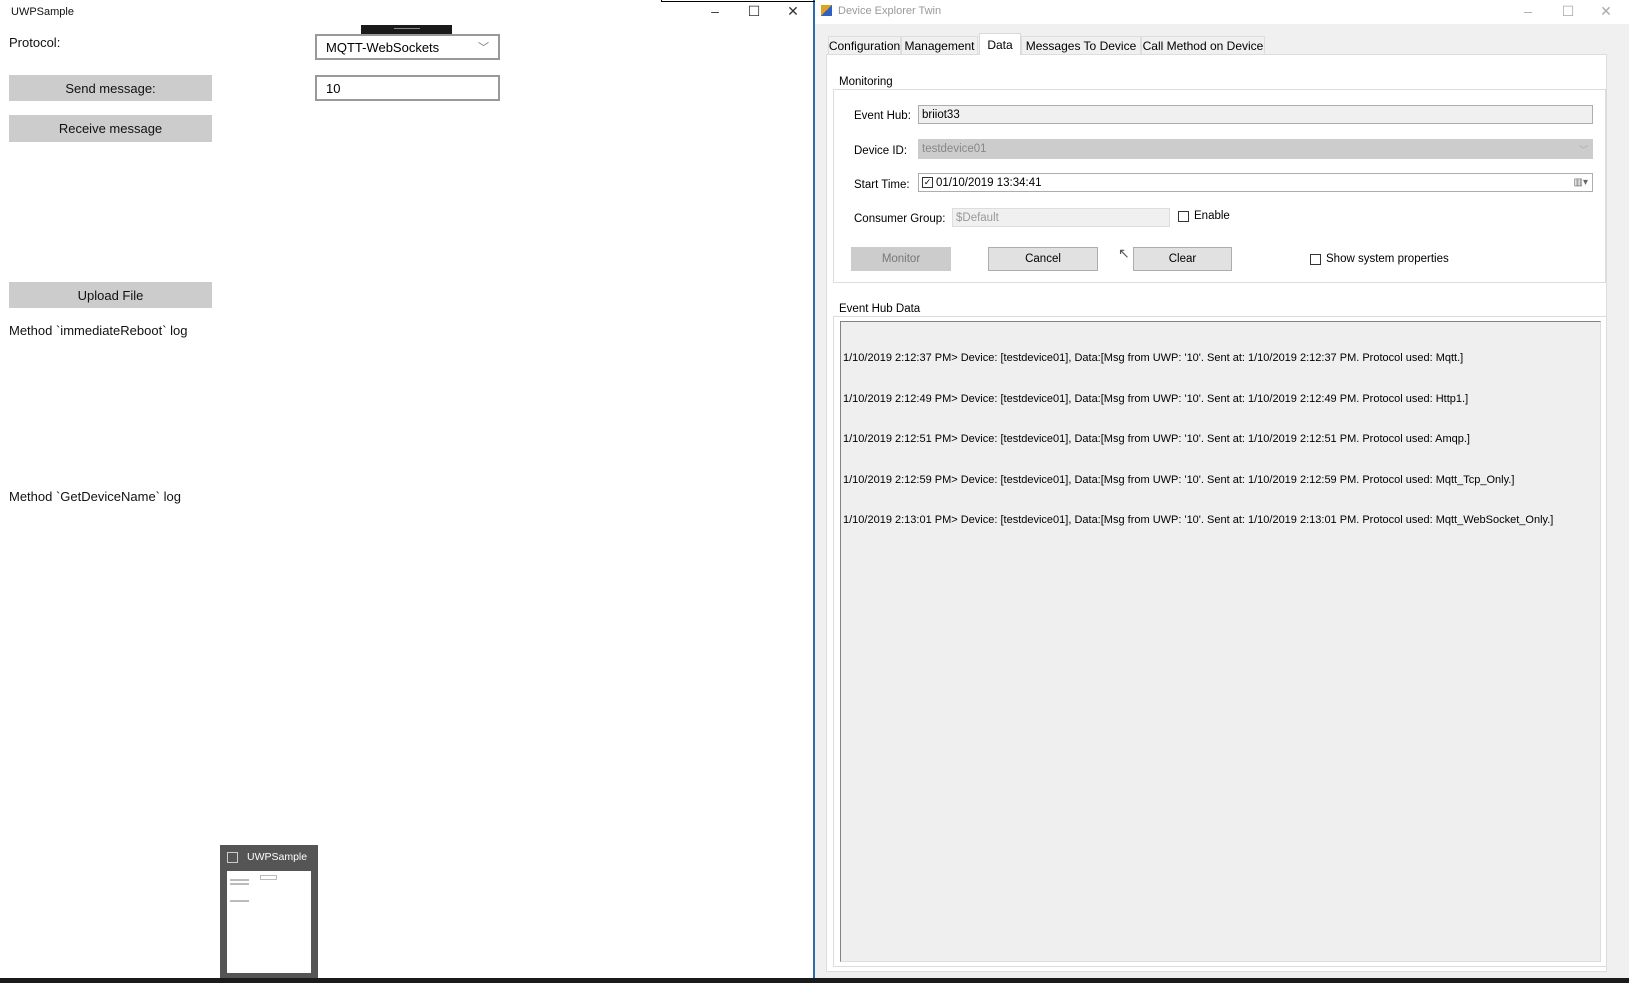 This screenshot has width=1629, height=983. Describe the element at coordinates (269, 922) in the screenshot. I see `thumbnail-preview` at that location.